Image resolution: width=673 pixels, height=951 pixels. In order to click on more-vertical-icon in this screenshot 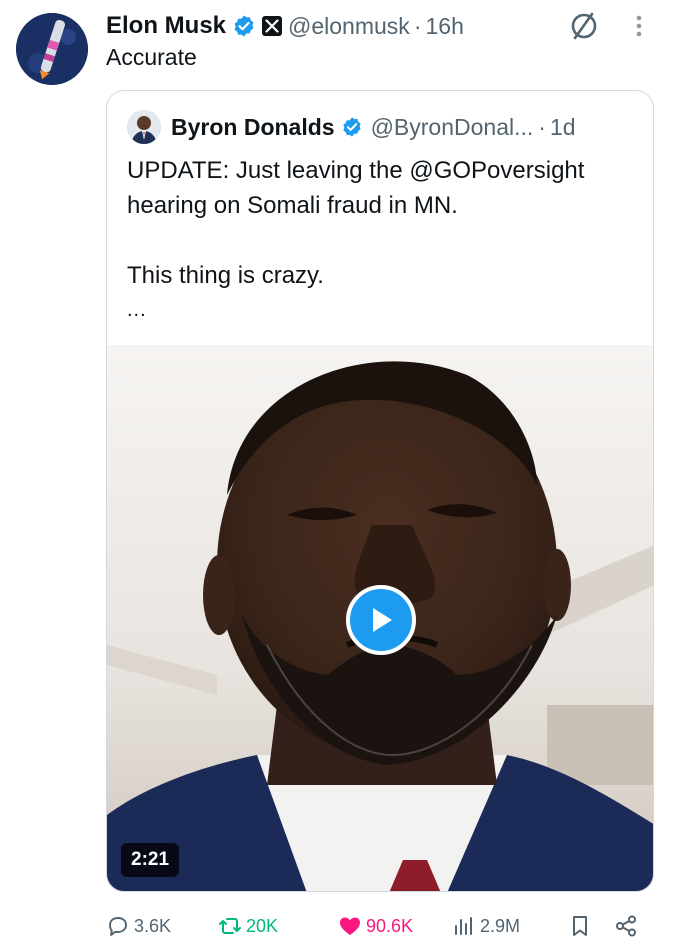, I will do `click(639, 26)`.